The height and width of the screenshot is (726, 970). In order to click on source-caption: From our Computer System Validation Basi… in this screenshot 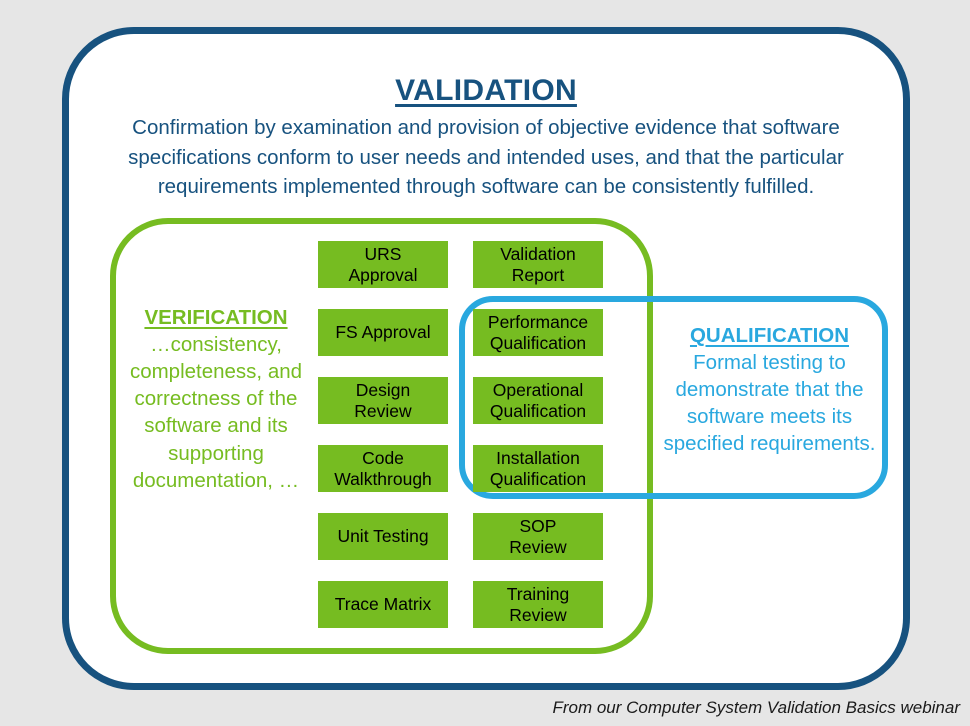, I will do `click(756, 707)`.